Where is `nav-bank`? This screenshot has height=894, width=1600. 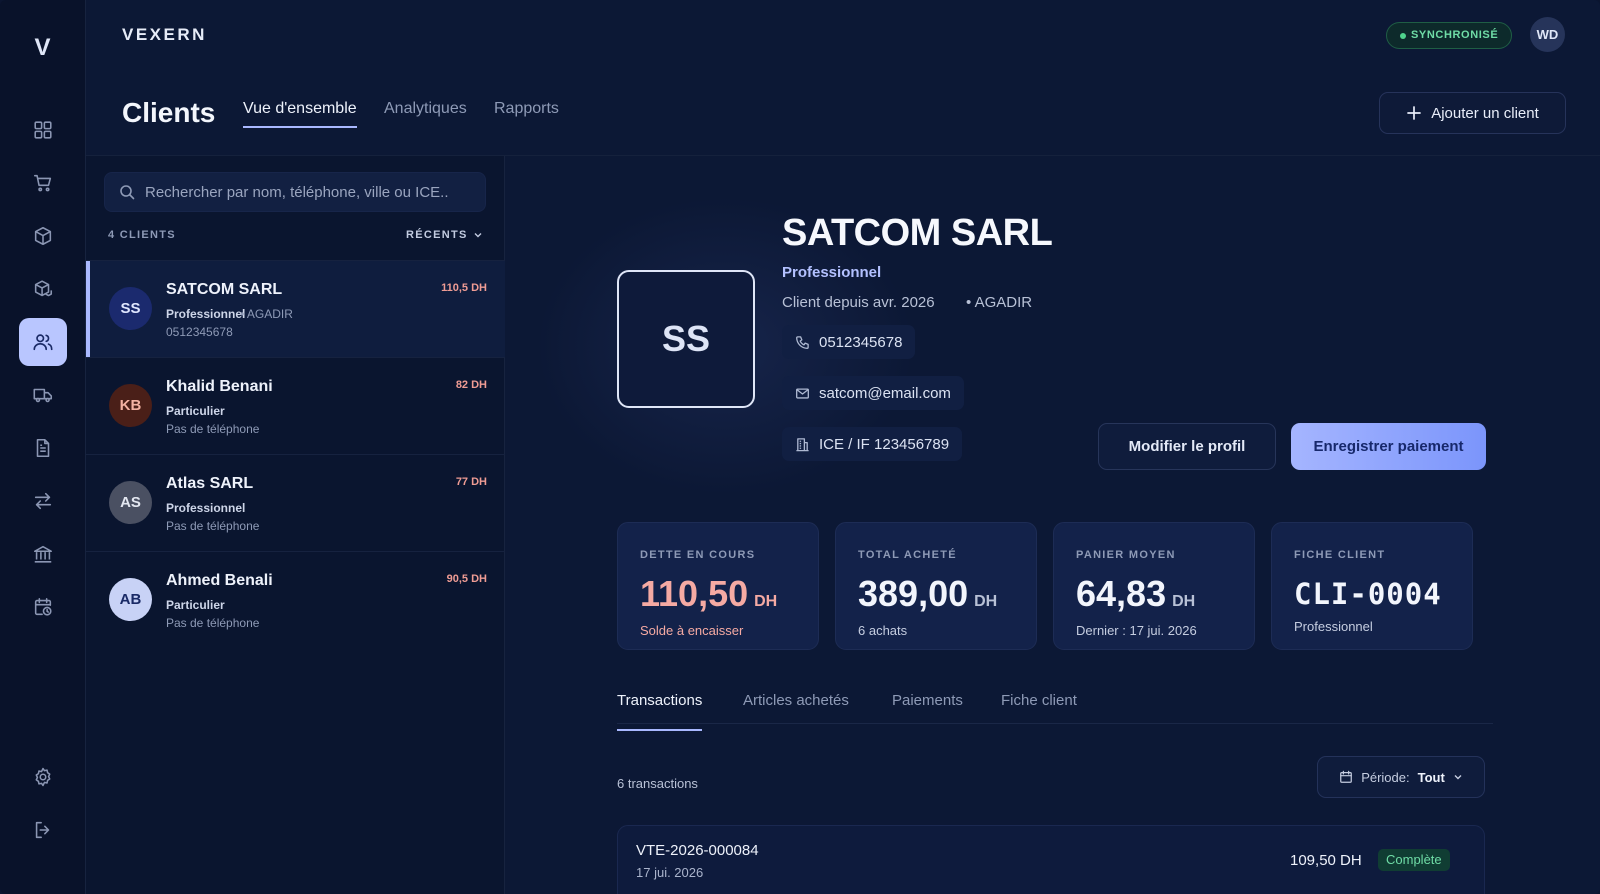 nav-bank is located at coordinates (43, 554).